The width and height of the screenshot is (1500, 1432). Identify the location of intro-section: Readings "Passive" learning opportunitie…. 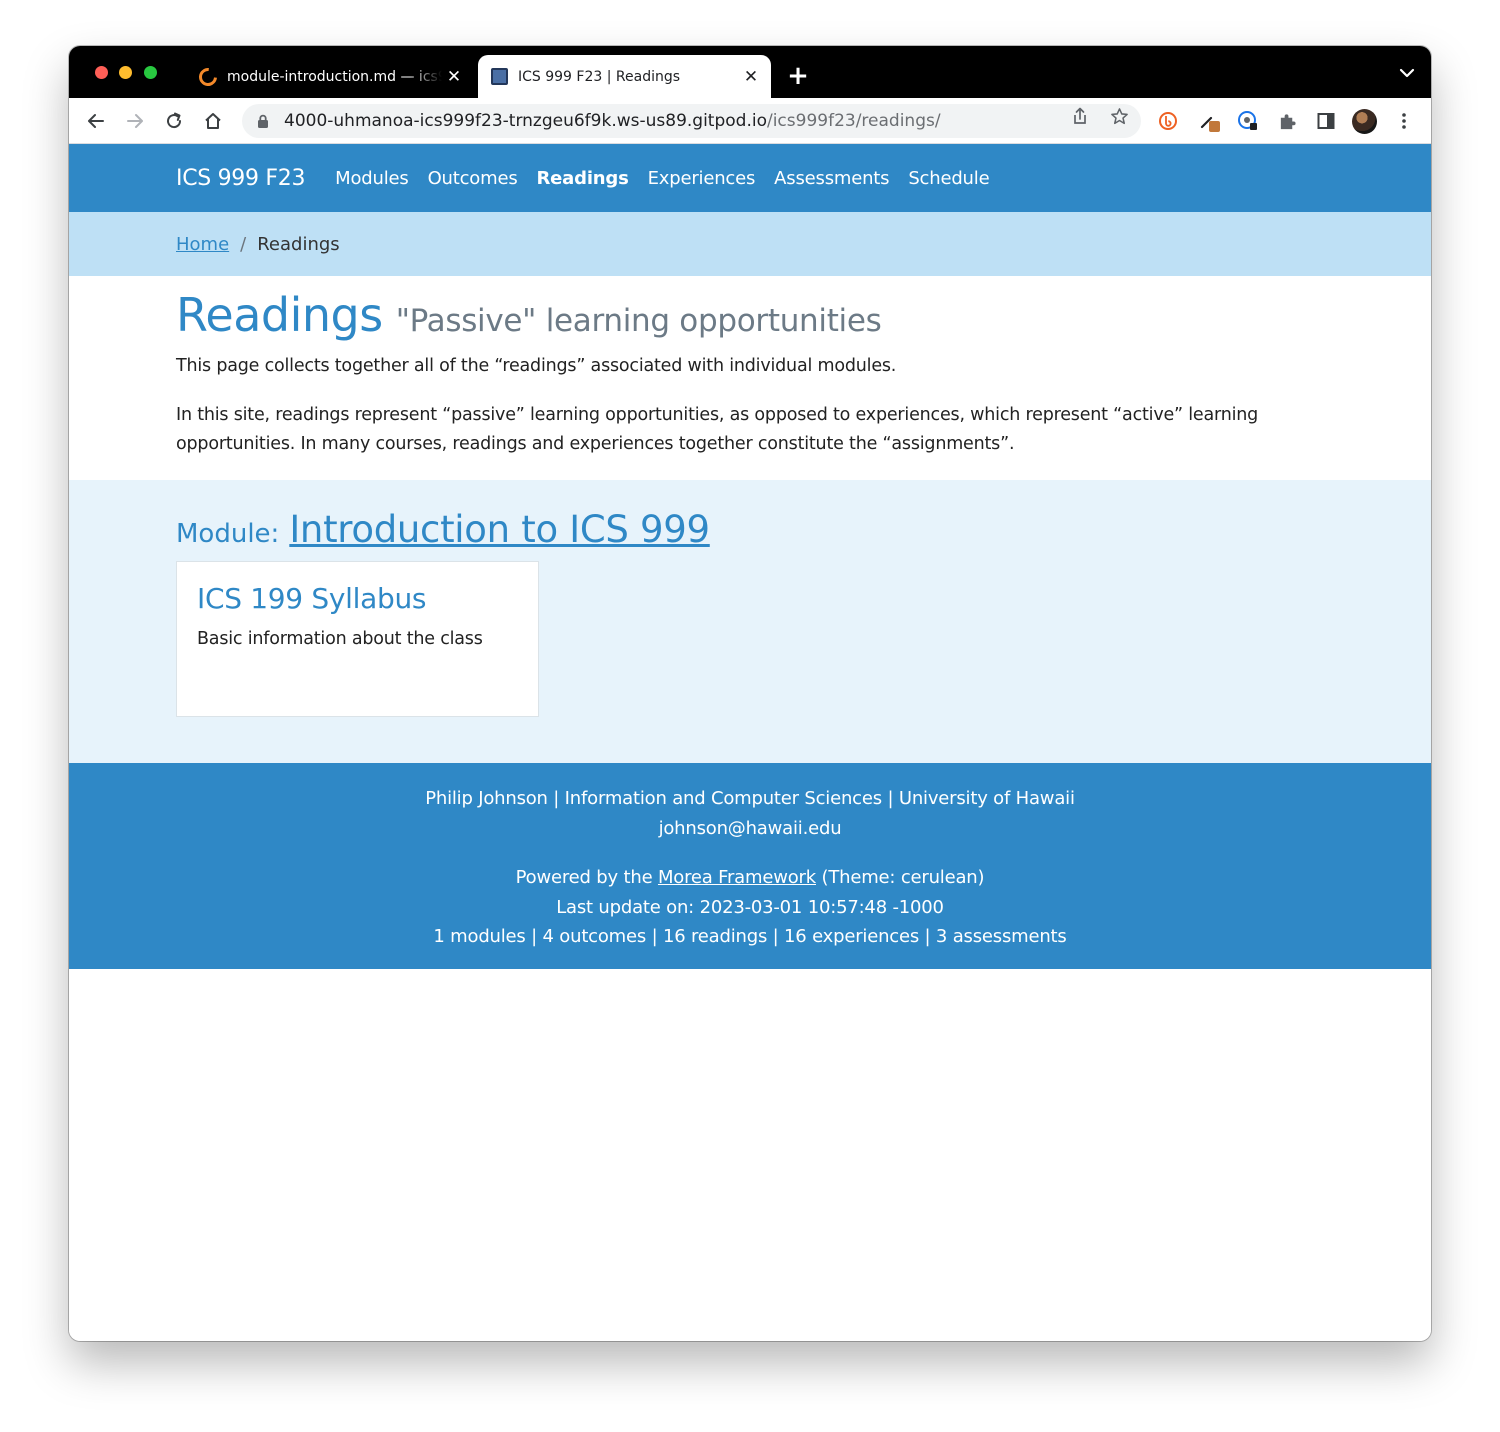
(750, 378).